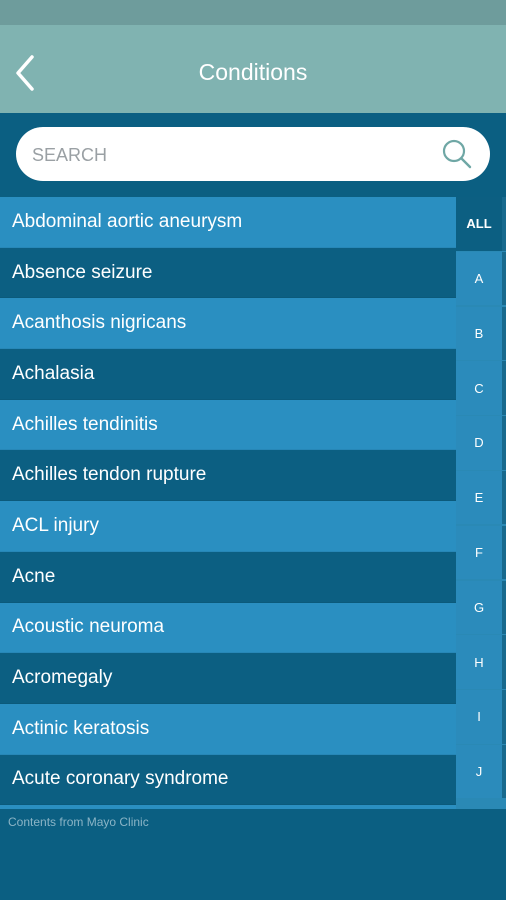  I want to click on list-item: Achilles tendinitis, so click(228, 425).